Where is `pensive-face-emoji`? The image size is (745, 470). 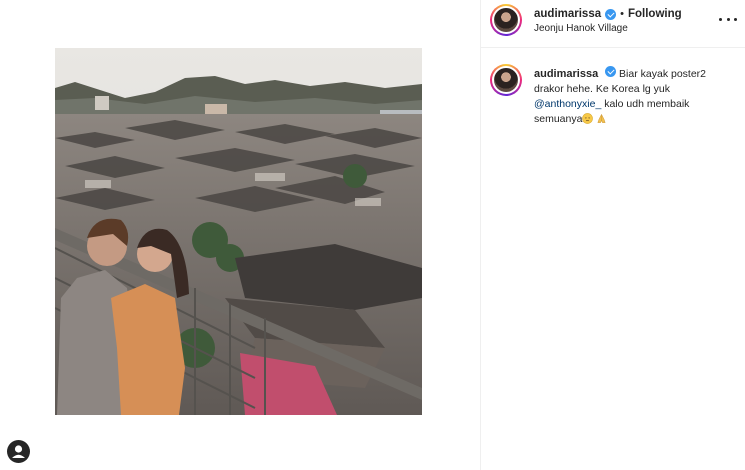 pensive-face-emoji is located at coordinates (588, 118).